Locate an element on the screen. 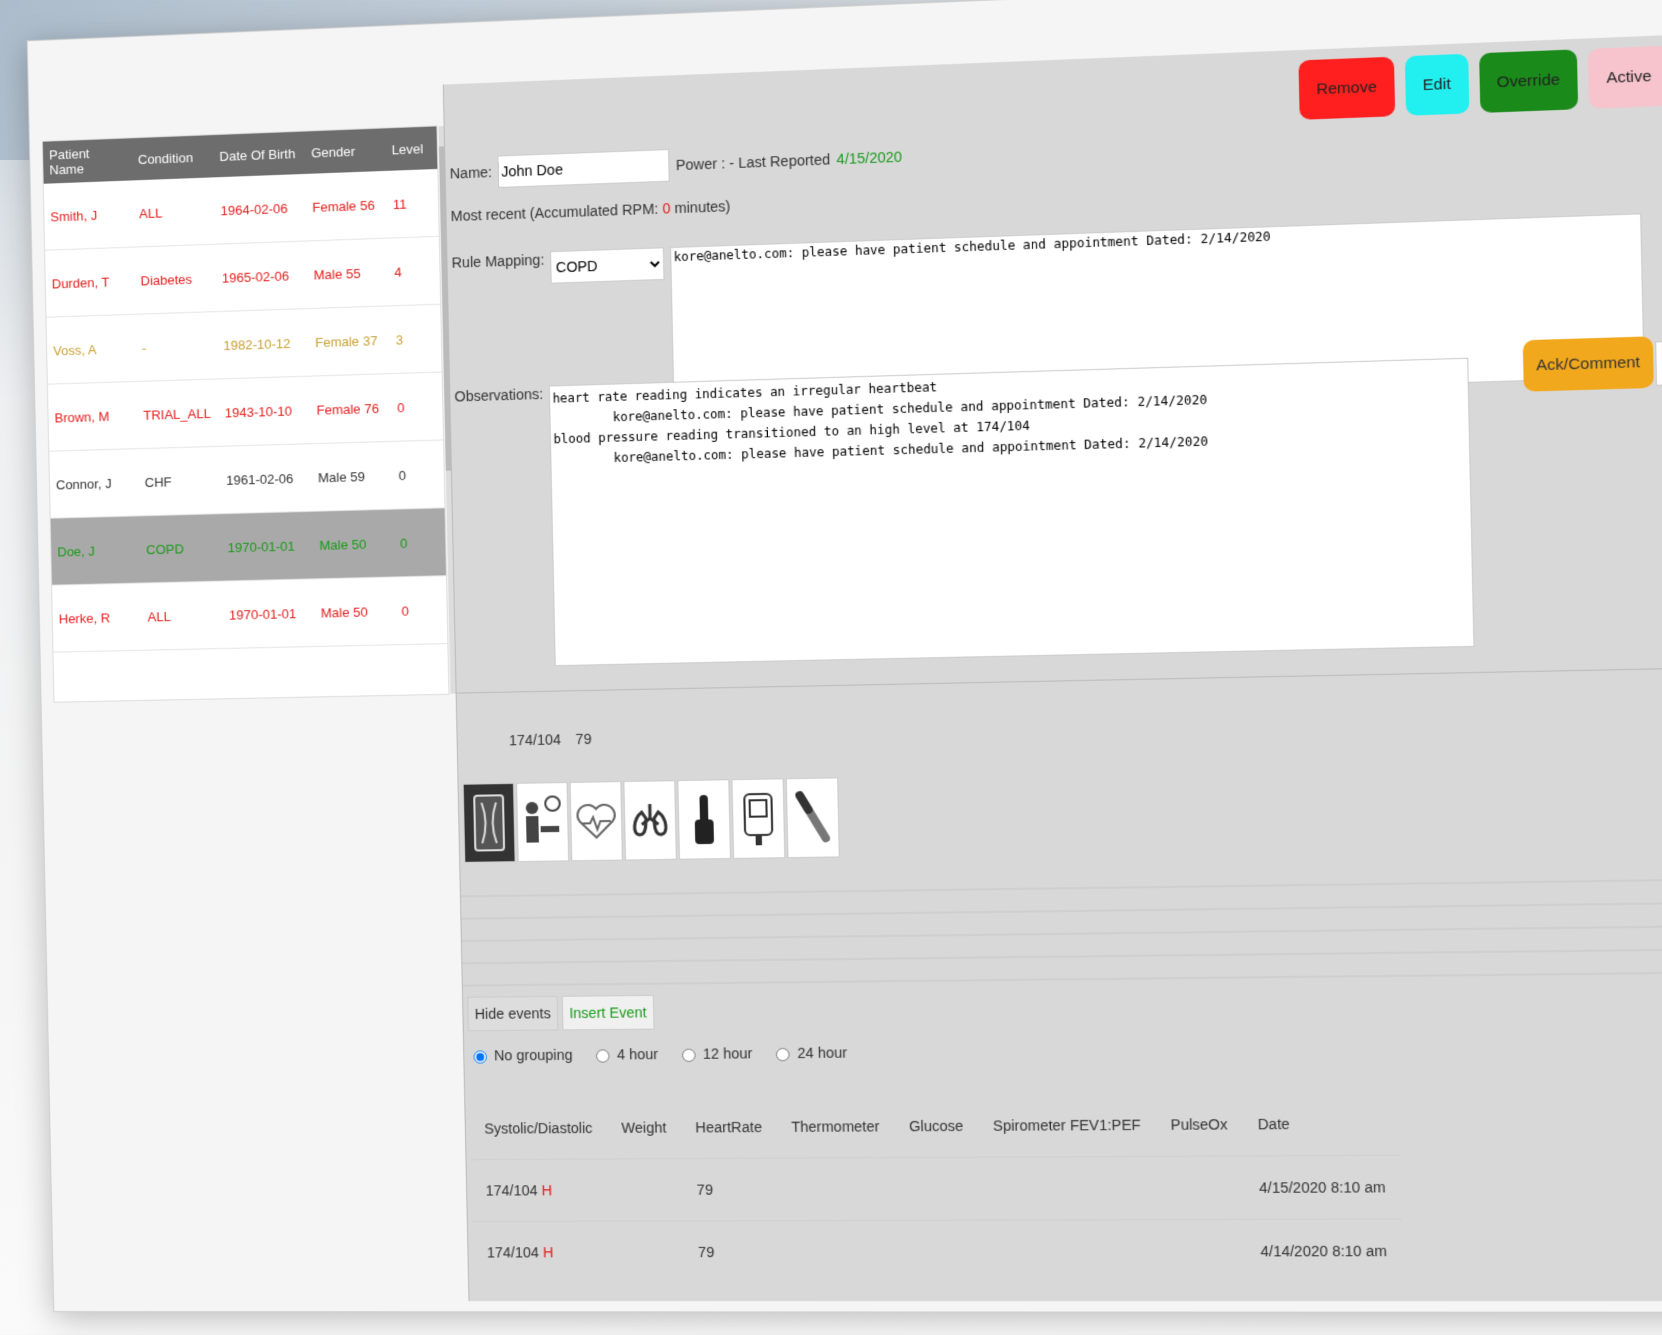 The height and width of the screenshot is (1335, 1662). patient-row: Voss, A - 1982-10-12 Female 37 3 is located at coordinates (244, 344).